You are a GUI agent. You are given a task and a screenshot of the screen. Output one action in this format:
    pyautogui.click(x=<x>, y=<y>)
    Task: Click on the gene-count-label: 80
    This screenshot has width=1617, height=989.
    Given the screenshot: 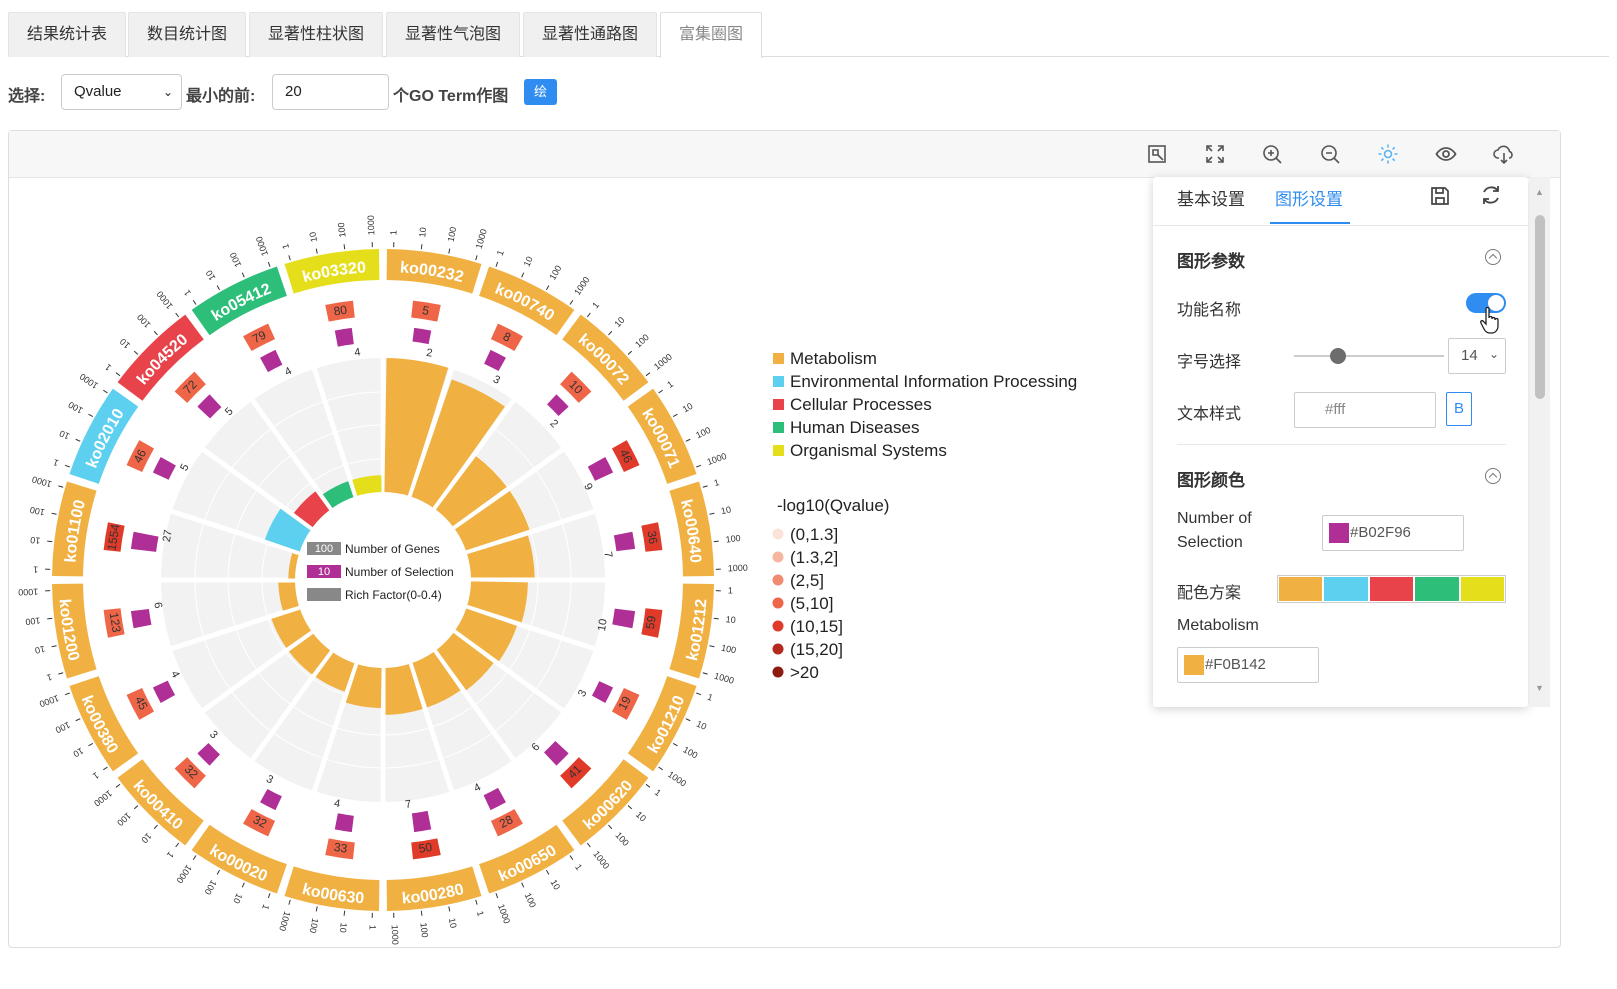 What is the action you would take?
    pyautogui.click(x=341, y=311)
    